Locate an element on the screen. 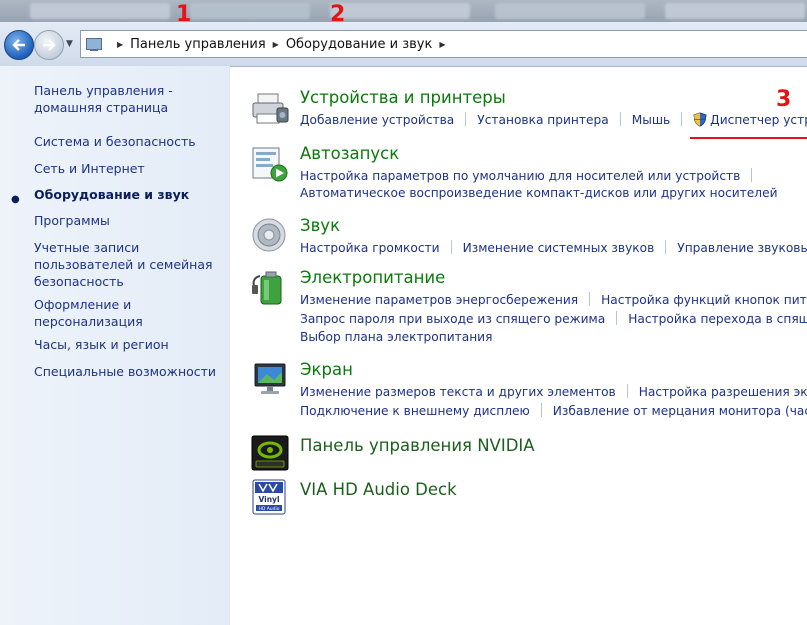  sidebar-item-accessibility: Специальные возможности is located at coordinates (129, 371).